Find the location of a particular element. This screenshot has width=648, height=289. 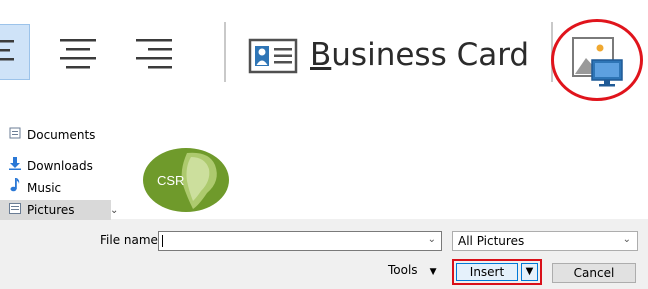

nav-item-label: Downloads is located at coordinates (60, 166).